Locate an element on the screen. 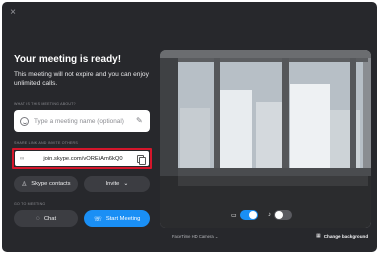 The height and width of the screenshot is (254, 379). start-meeting-icon: ☏ is located at coordinates (97, 219).